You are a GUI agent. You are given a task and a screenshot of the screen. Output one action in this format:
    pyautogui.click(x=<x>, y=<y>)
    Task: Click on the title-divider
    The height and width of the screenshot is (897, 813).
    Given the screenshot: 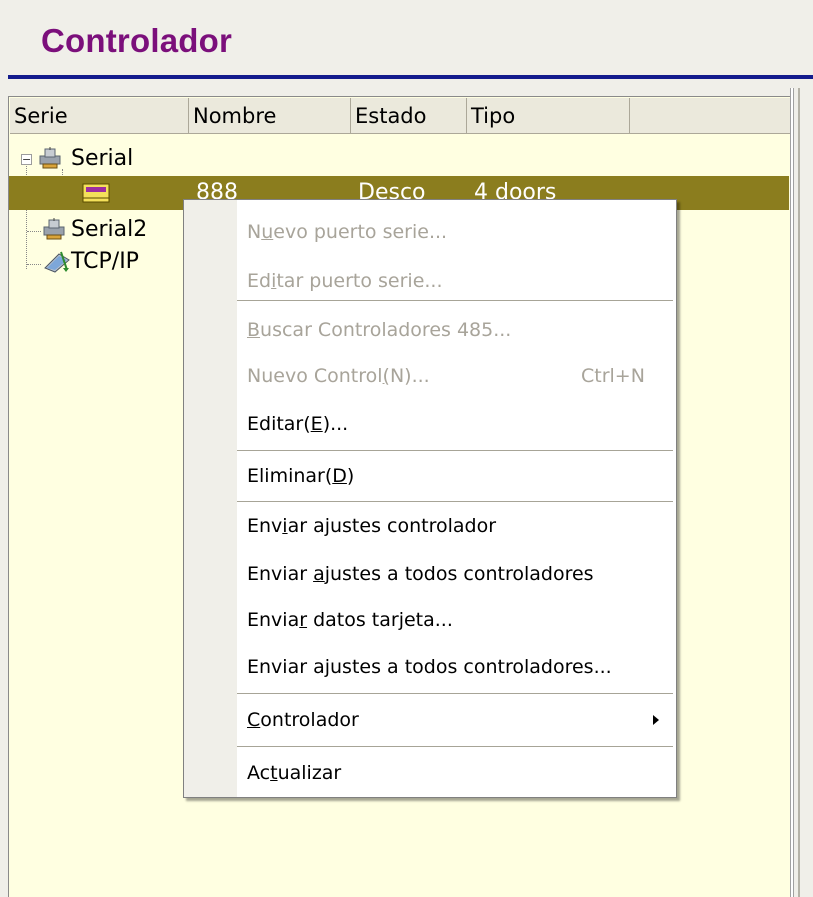 What is the action you would take?
    pyautogui.click(x=410, y=77)
    